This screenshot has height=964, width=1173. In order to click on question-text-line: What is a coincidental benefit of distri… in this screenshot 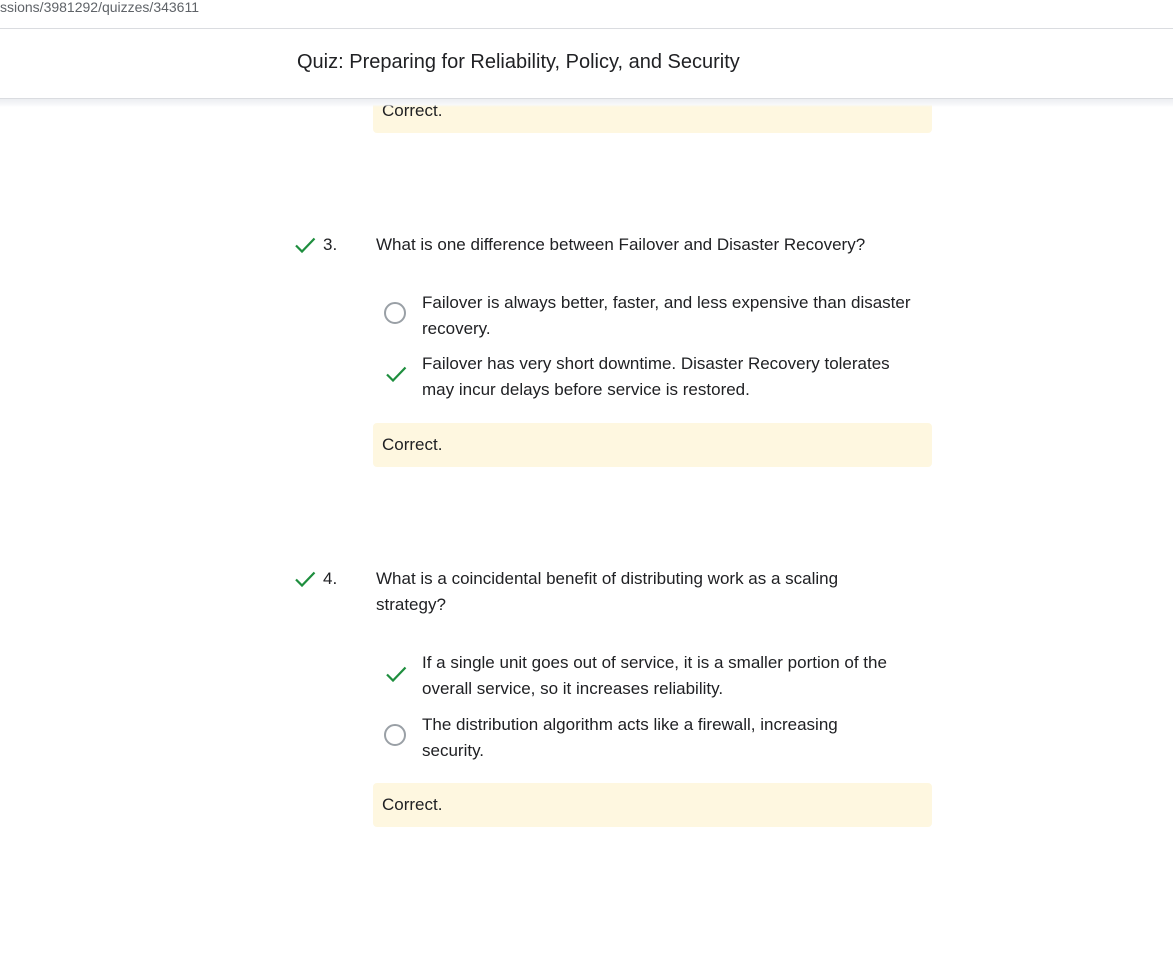, I will do `click(607, 578)`.